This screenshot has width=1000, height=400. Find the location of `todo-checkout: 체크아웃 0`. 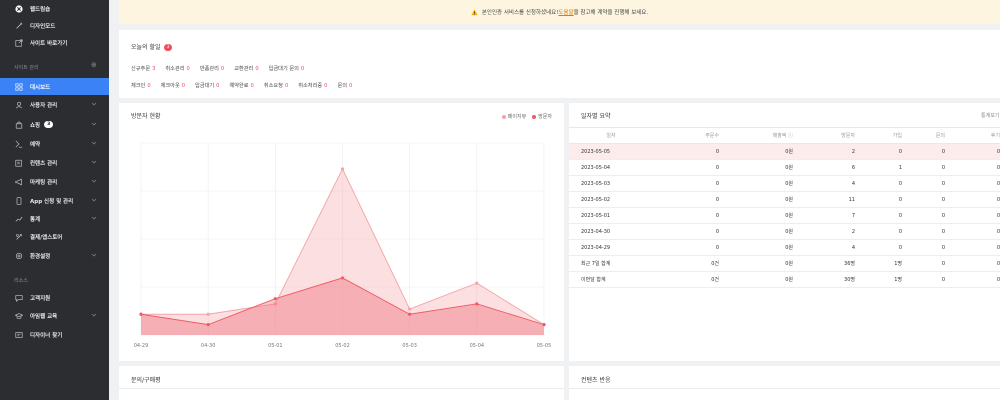

todo-checkout: 체크아웃 0 is located at coordinates (173, 85).